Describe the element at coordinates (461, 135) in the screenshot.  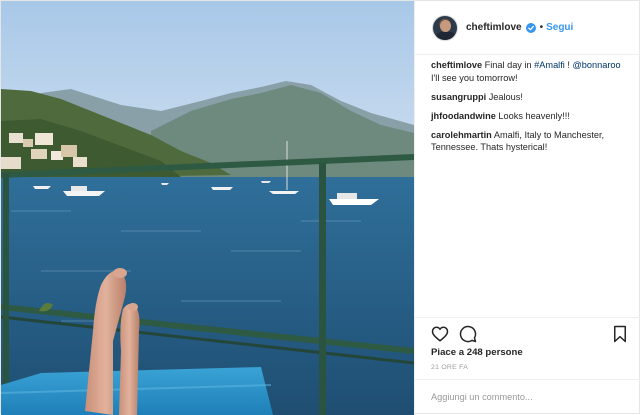
I see `comment-username: carolehmartin` at that location.